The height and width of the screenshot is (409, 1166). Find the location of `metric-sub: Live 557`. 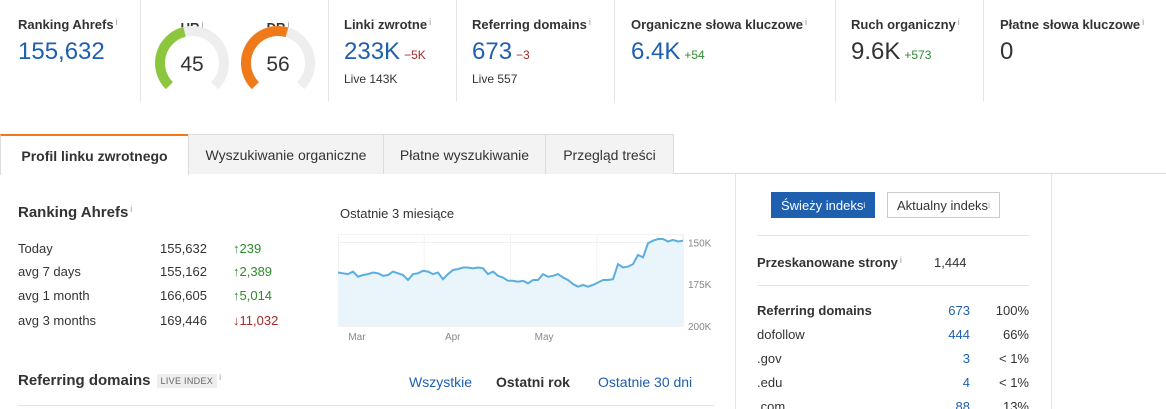

metric-sub: Live 557 is located at coordinates (495, 79).